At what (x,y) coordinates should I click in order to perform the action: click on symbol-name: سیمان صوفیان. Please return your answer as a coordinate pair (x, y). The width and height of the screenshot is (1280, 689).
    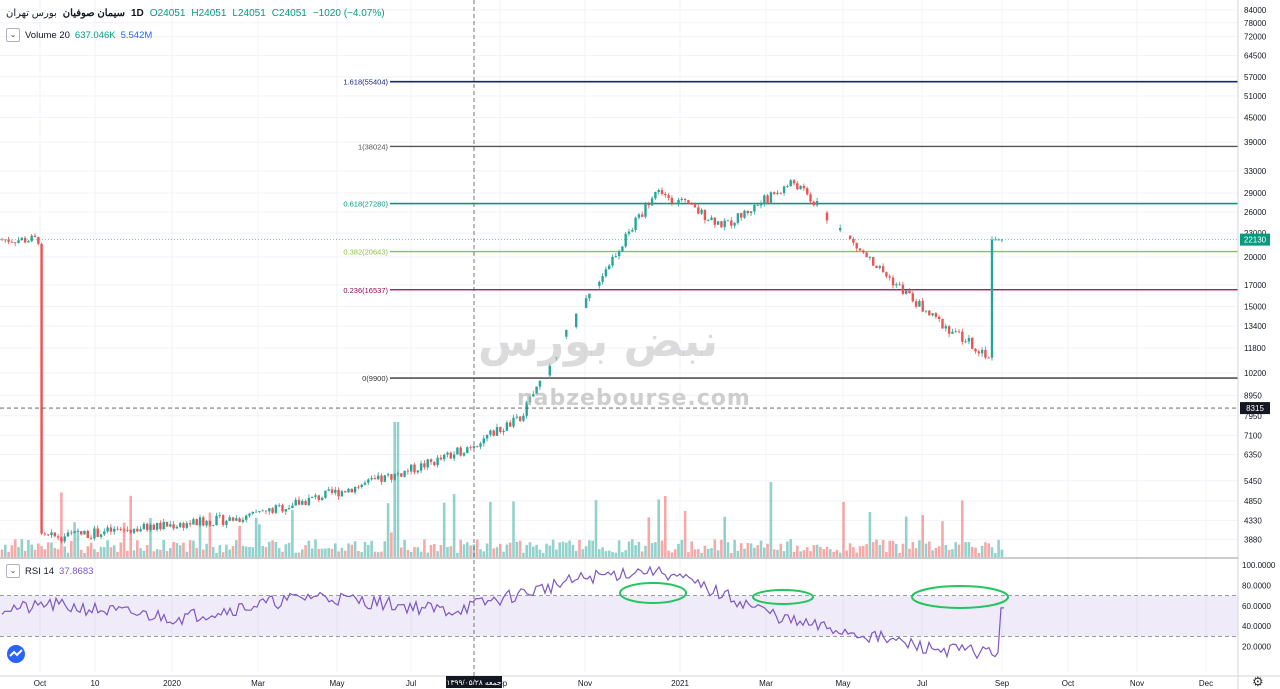
    Looking at the image, I should click on (94, 13).